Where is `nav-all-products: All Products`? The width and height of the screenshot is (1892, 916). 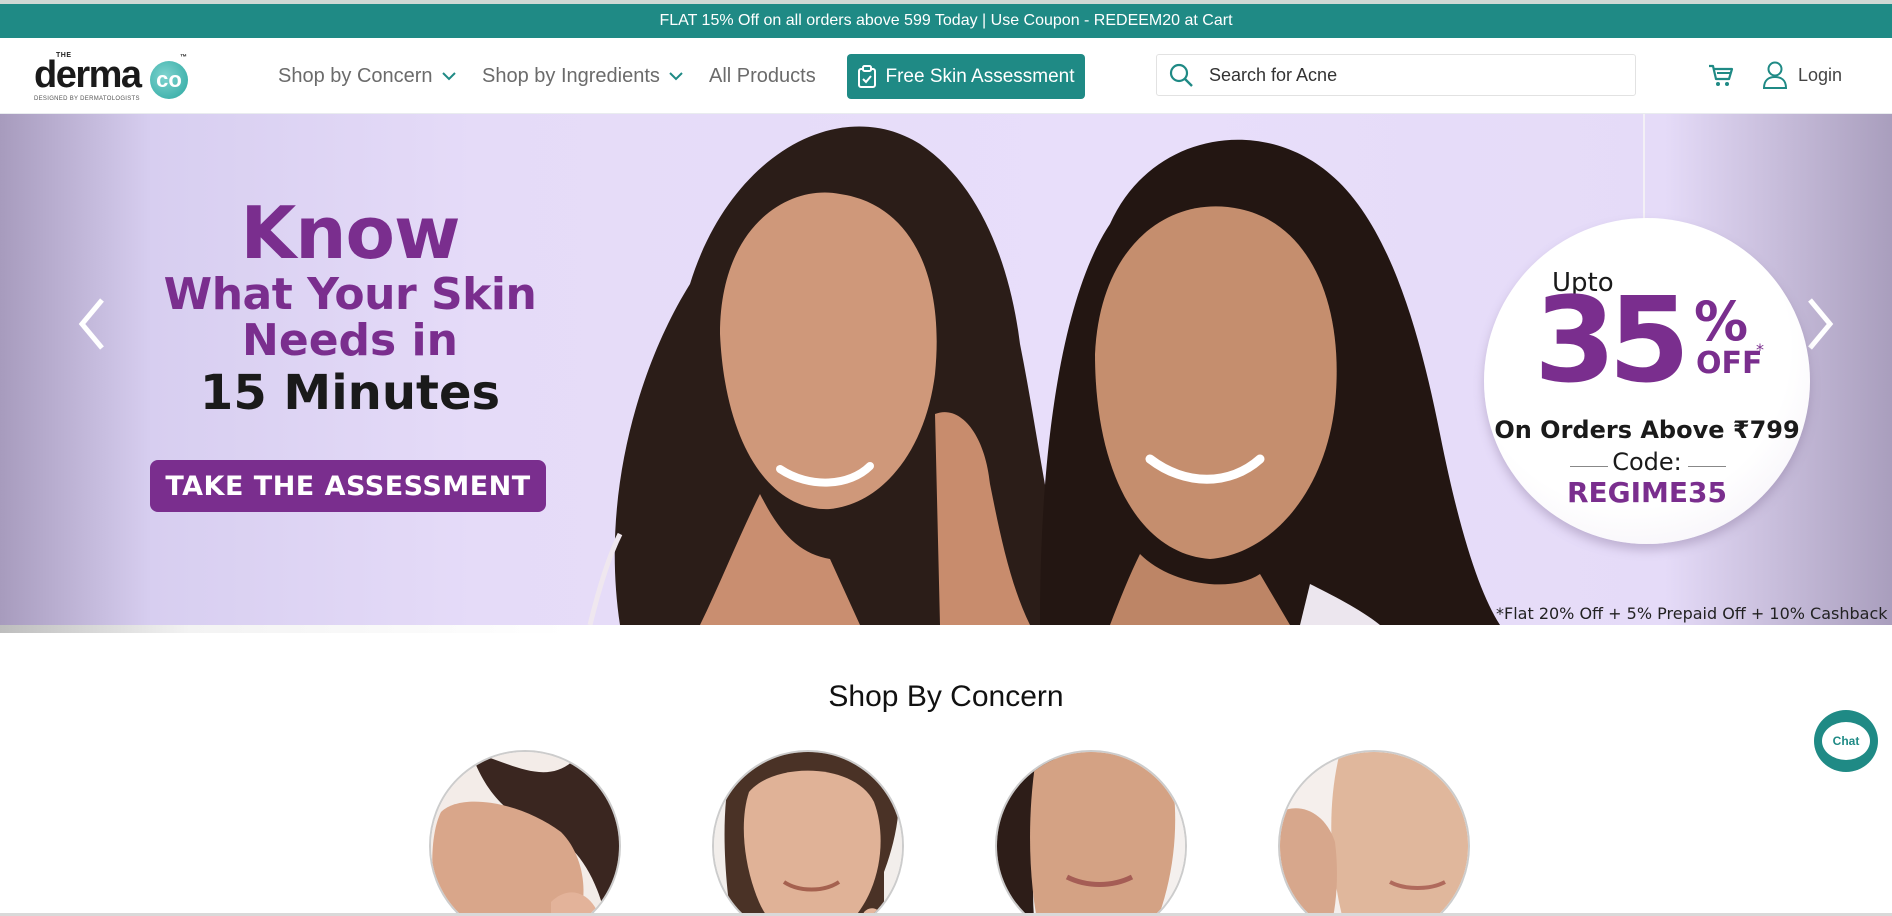
nav-all-products: All Products is located at coordinates (762, 76).